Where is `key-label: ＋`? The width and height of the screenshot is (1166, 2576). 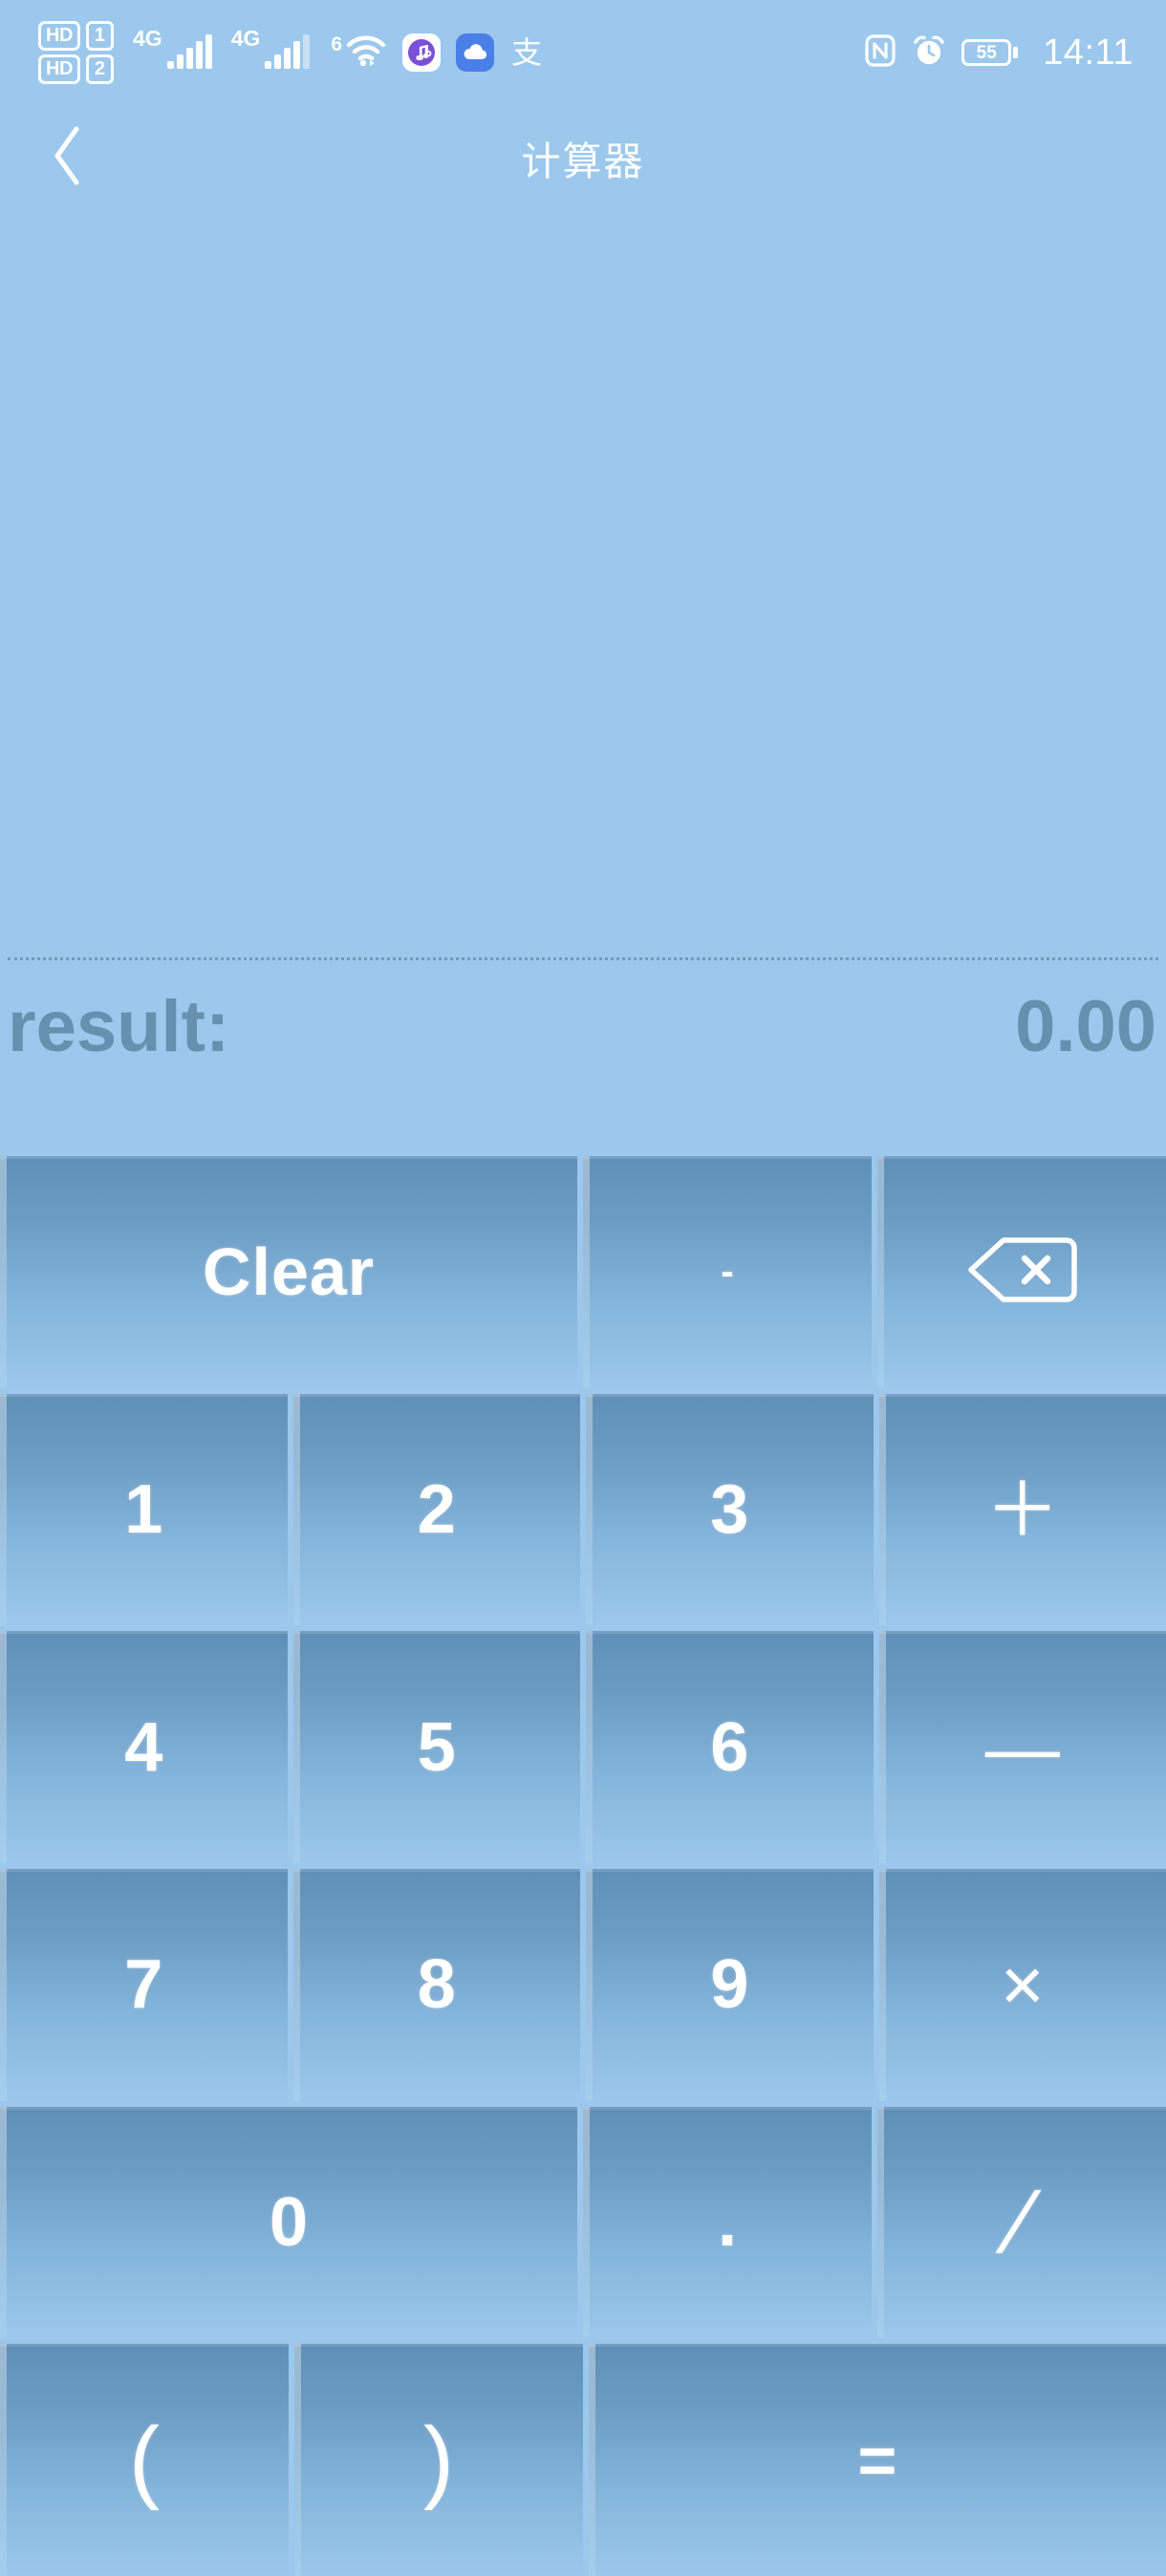
key-label: ＋ is located at coordinates (1022, 1510).